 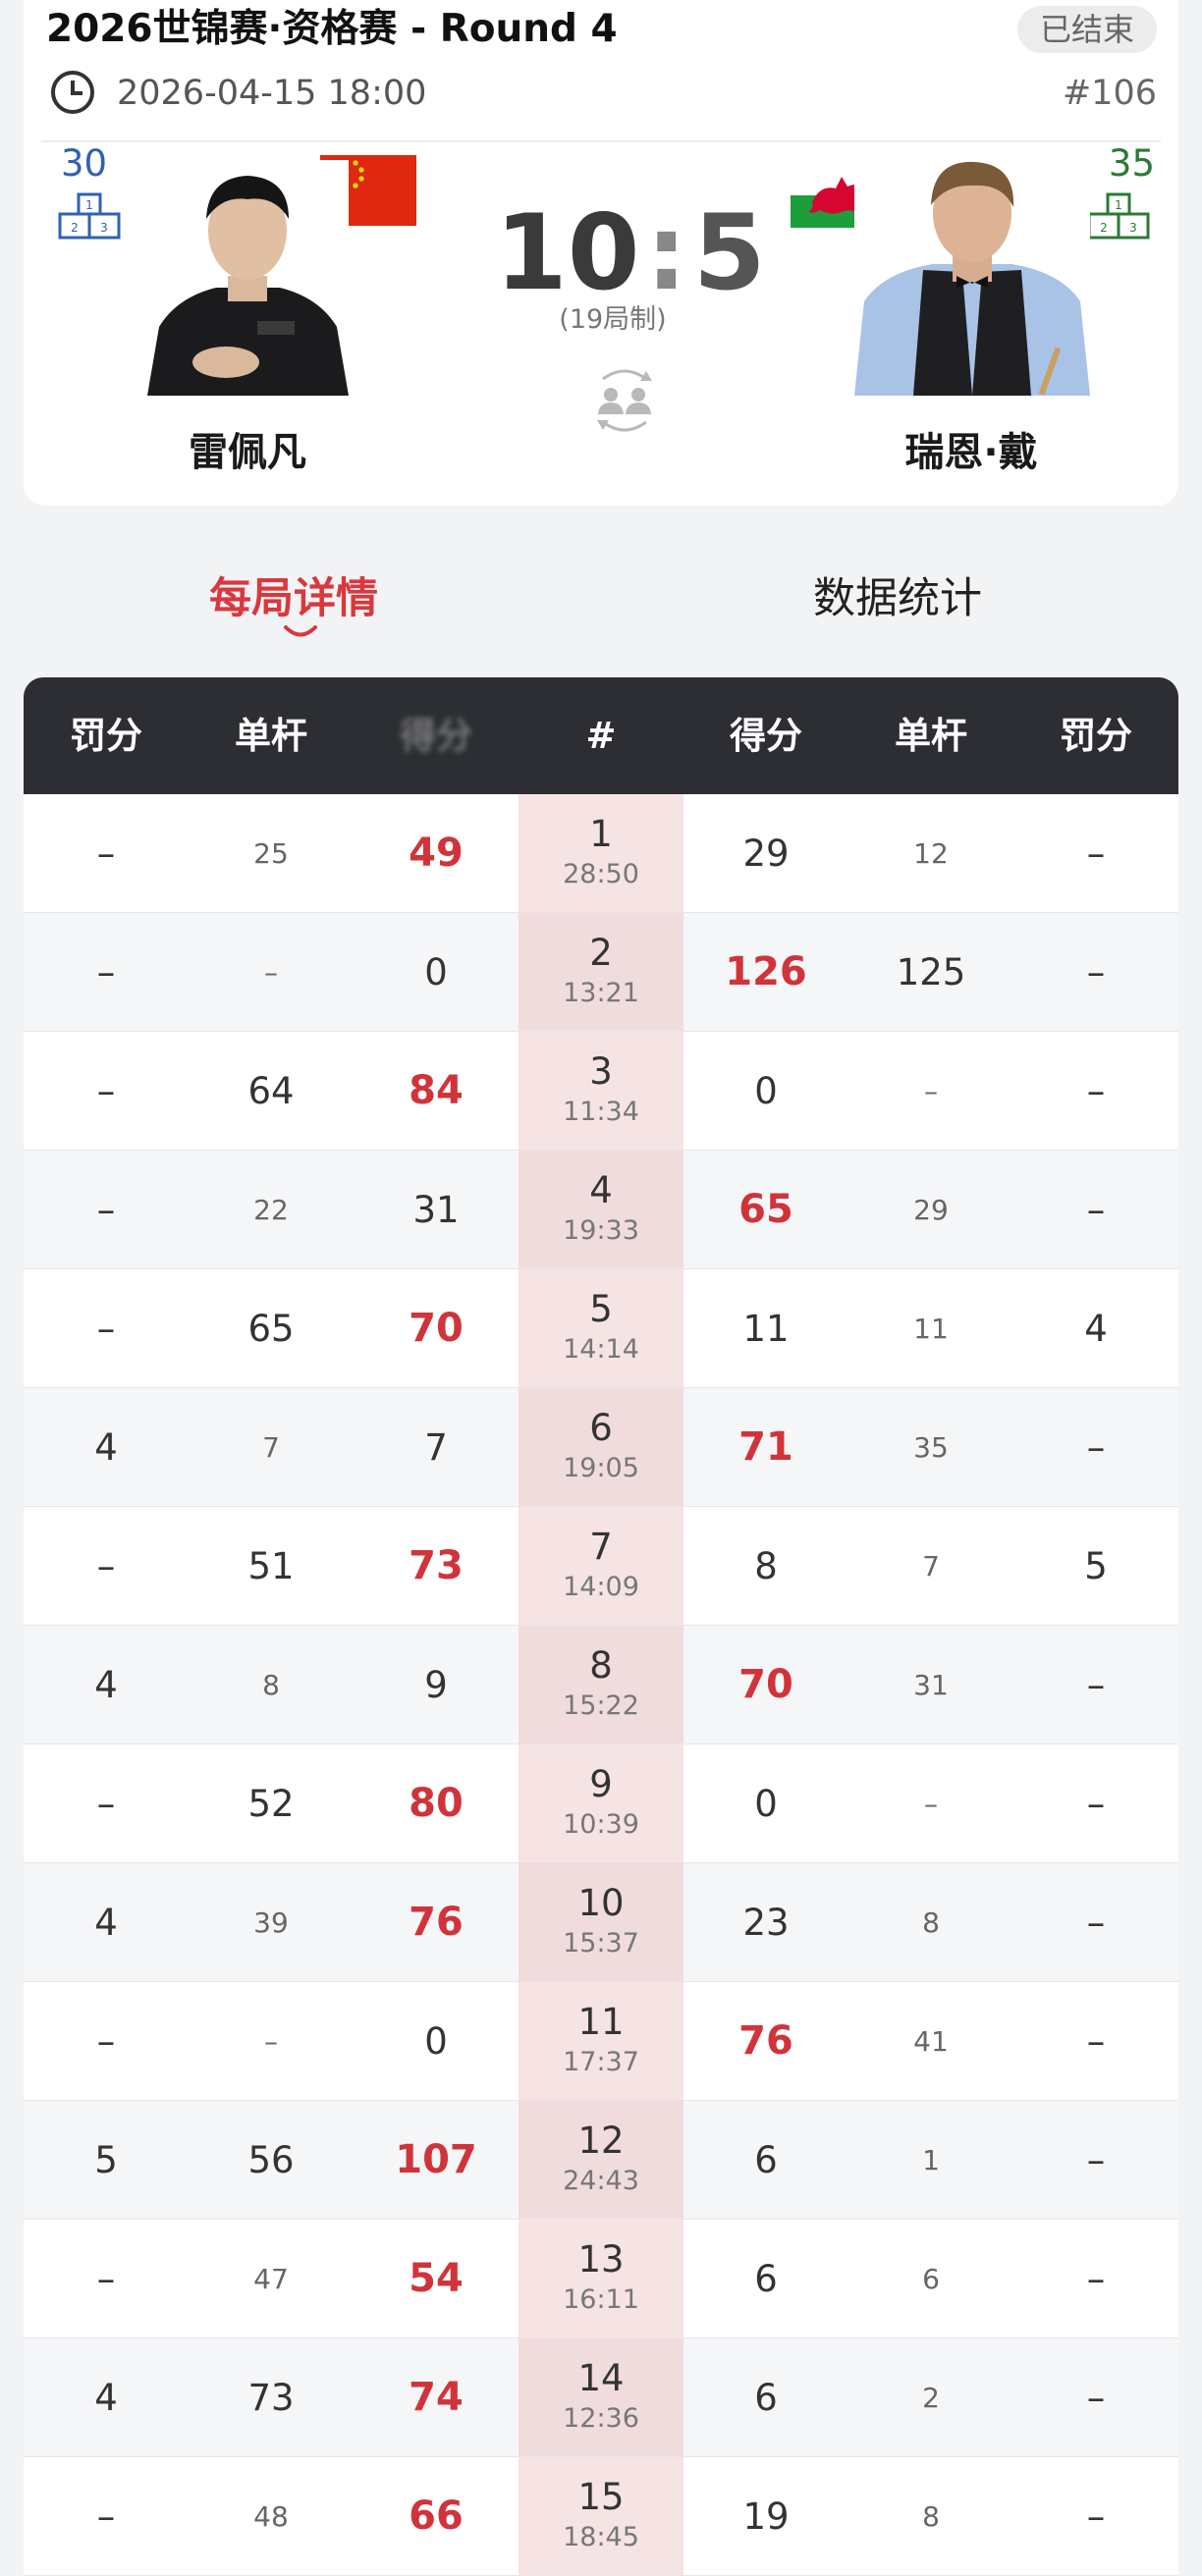 I want to click on frame-duration: 14:09, so click(x=601, y=1587).